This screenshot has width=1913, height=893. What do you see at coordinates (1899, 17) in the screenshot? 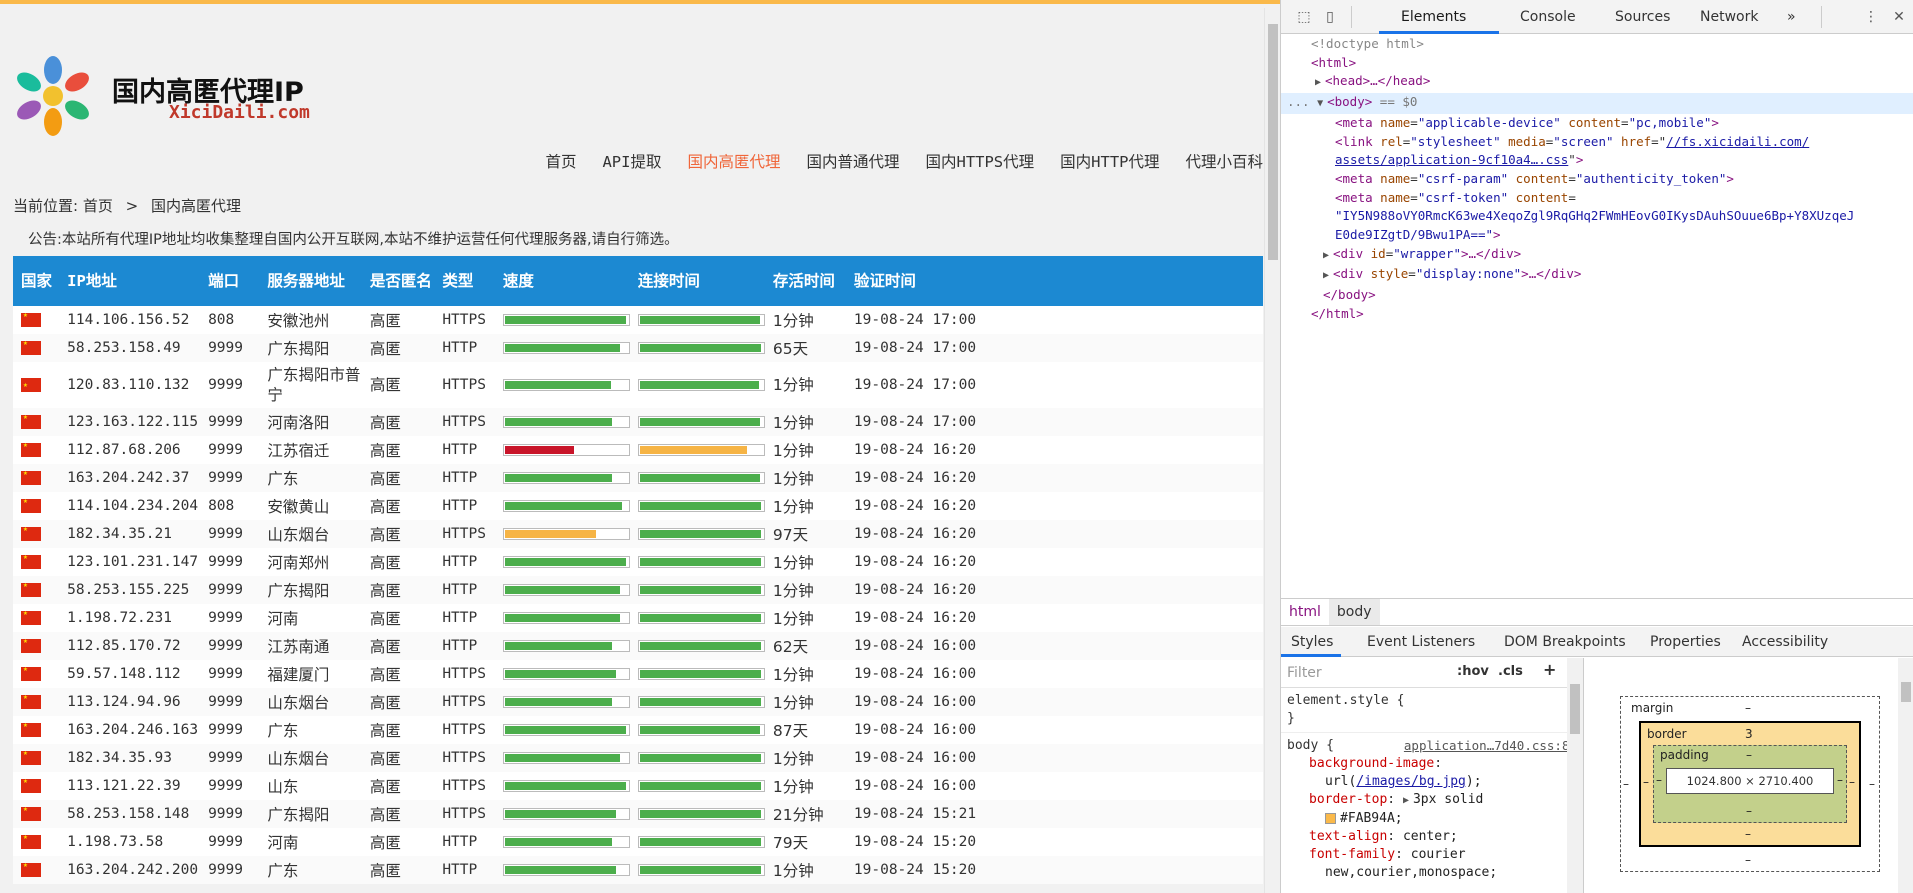
I see `close-devtools-icon: ✕` at bounding box center [1899, 17].